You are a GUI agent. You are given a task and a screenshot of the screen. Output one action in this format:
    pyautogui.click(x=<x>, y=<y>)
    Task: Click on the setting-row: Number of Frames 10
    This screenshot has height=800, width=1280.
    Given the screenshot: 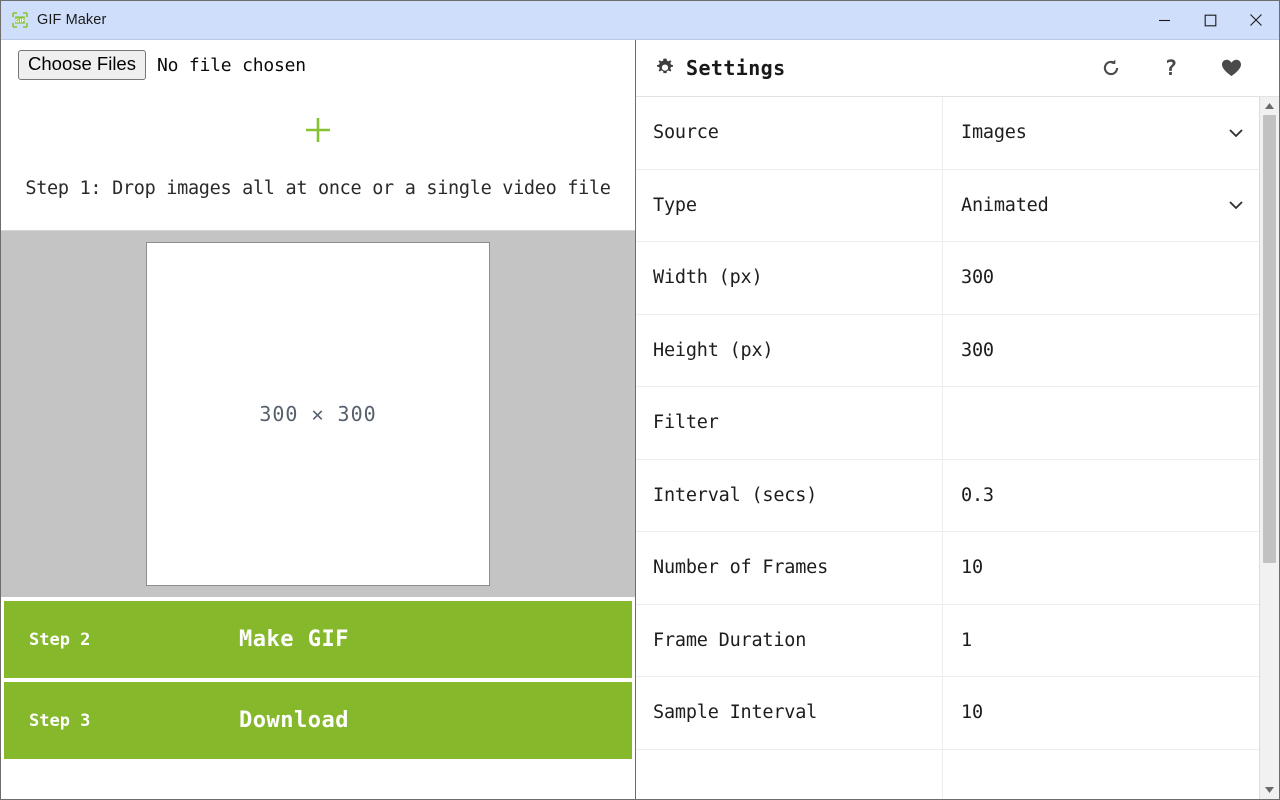 What is the action you would take?
    pyautogui.click(x=947, y=568)
    